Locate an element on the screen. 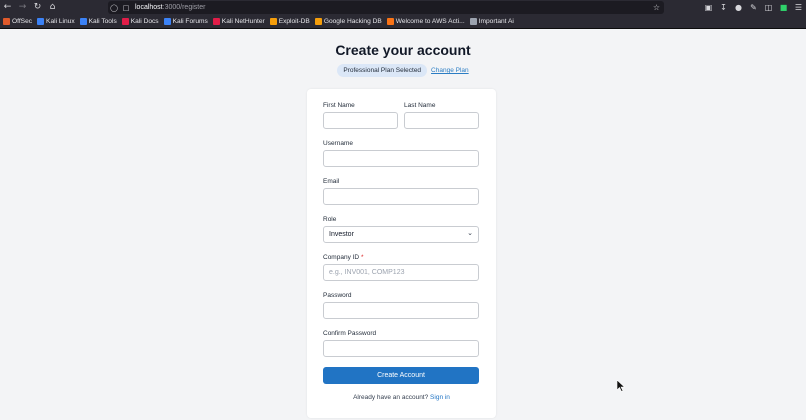  confirm-password-field is located at coordinates (401, 348).